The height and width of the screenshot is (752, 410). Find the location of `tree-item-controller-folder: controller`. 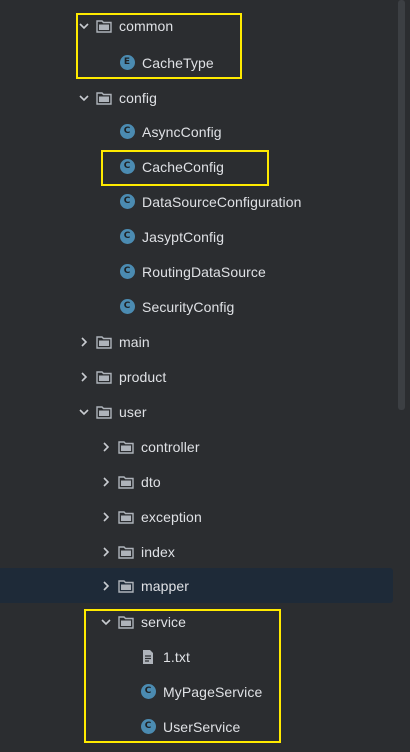

tree-item-controller-folder: controller is located at coordinates (196, 446).